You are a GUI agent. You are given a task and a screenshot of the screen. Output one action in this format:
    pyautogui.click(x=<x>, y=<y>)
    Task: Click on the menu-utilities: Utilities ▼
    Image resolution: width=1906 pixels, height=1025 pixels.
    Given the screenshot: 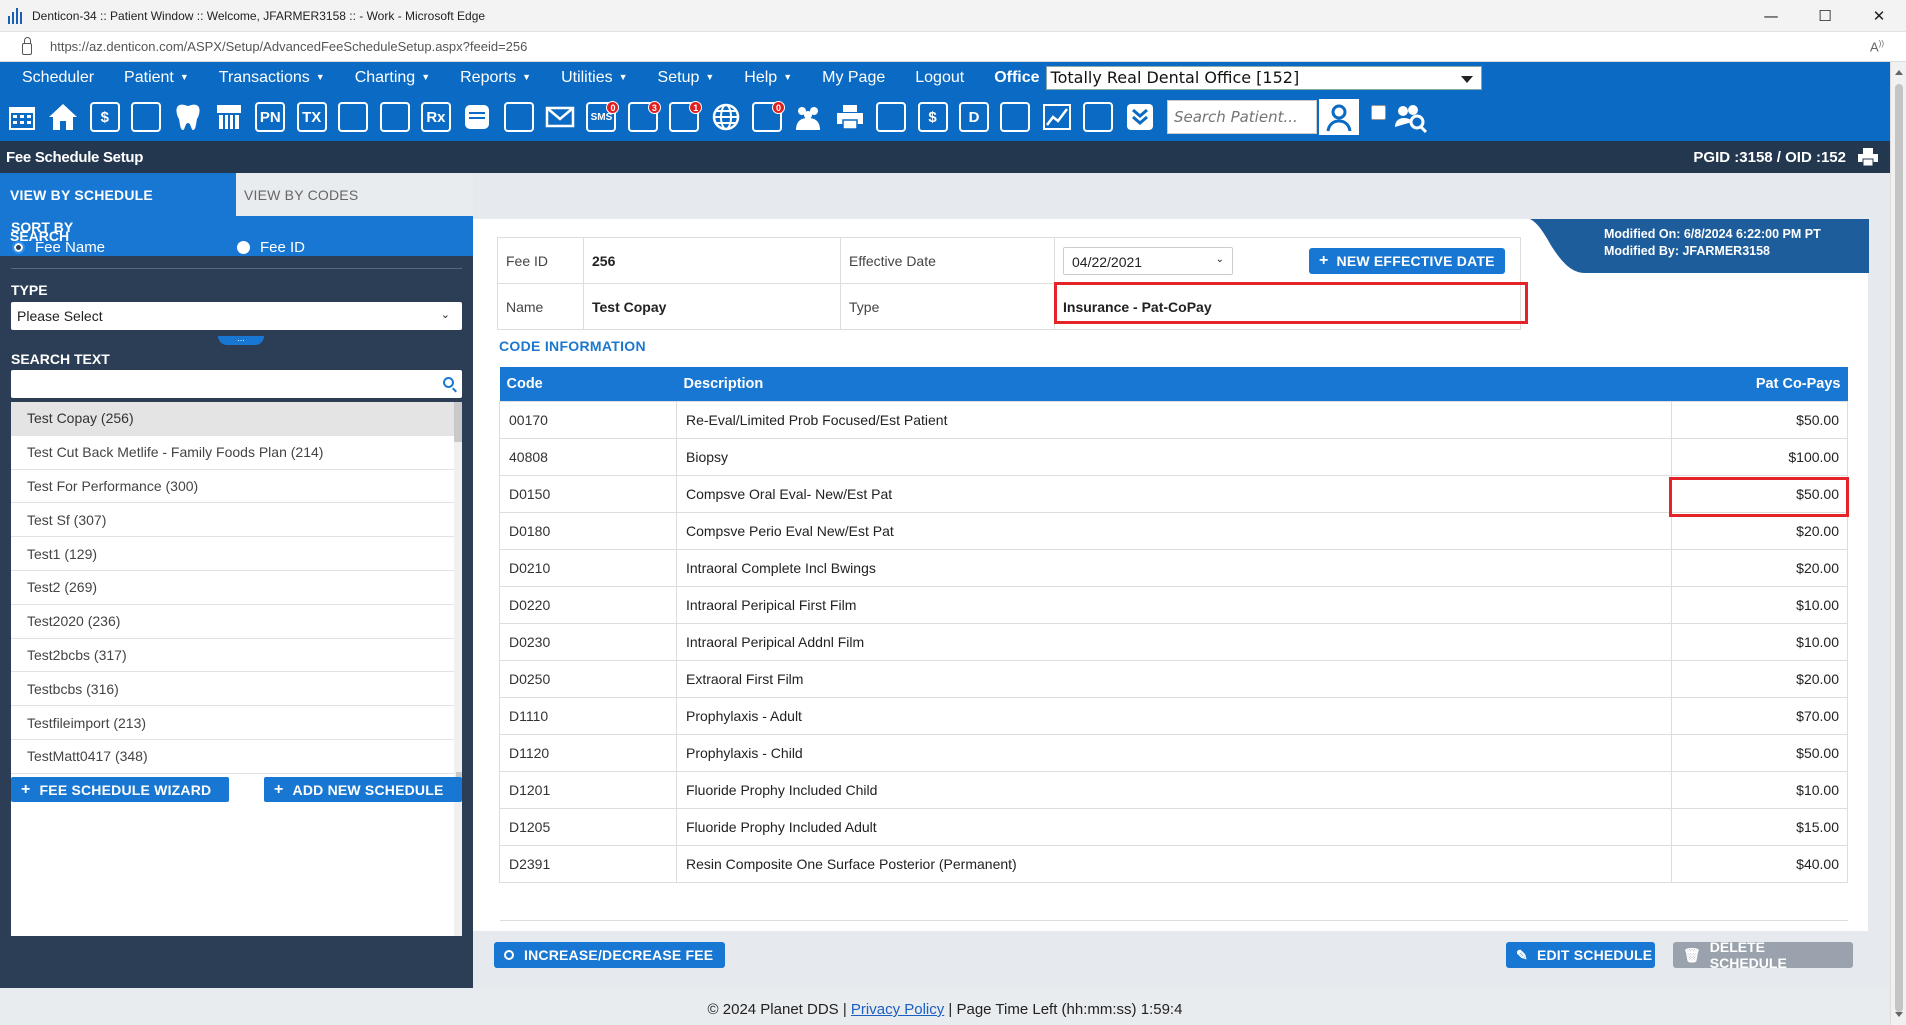 What is the action you would take?
    pyautogui.click(x=594, y=78)
    